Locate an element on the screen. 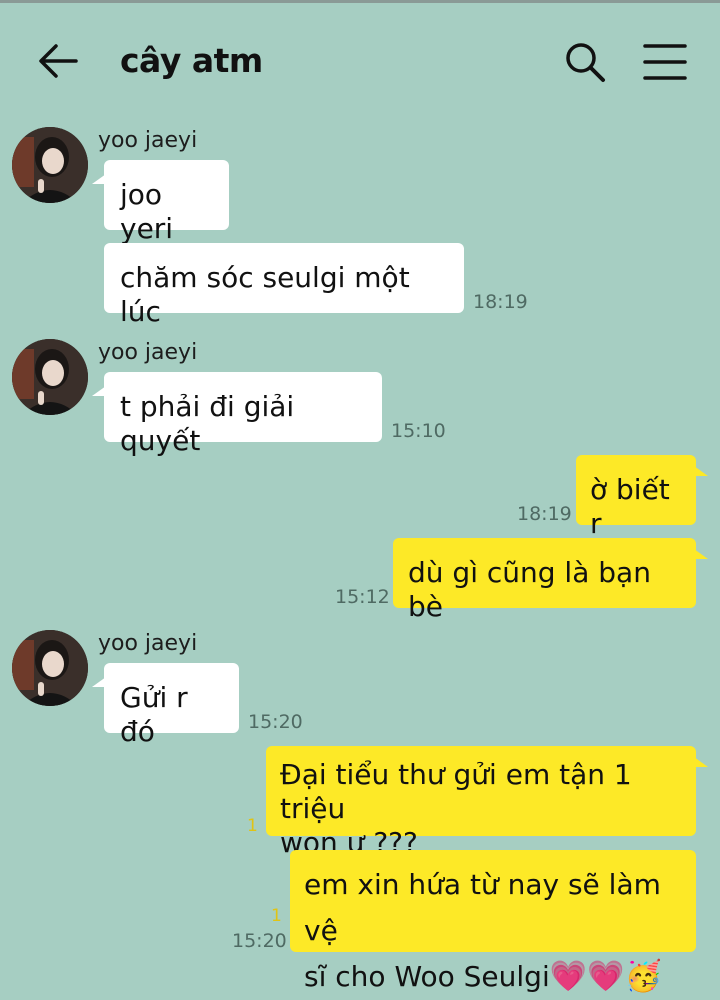 The image size is (720, 1000). message-text-line: sĩ cho Woo Seulgi💗💗🥳 is located at coordinates (493, 977).